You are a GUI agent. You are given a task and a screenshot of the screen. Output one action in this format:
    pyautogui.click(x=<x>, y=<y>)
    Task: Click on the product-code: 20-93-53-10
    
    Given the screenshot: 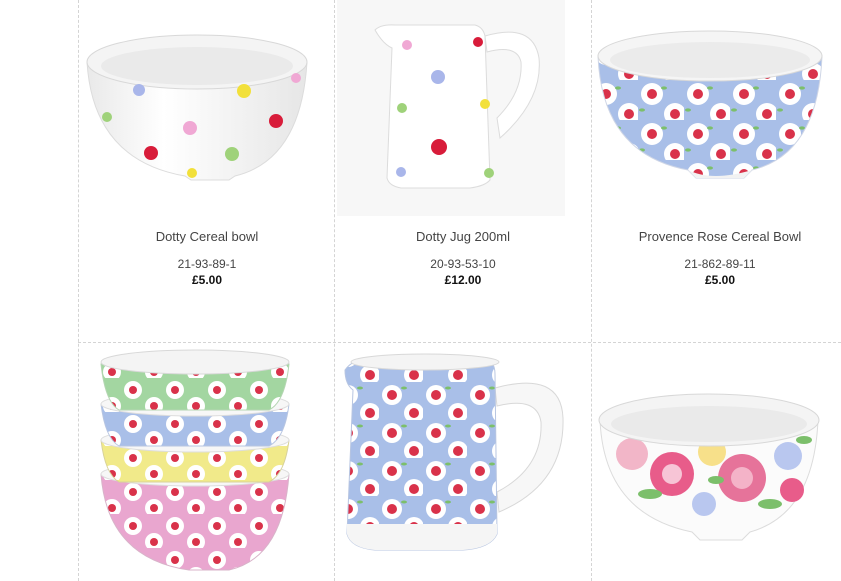 What is the action you would take?
    pyautogui.click(x=463, y=264)
    